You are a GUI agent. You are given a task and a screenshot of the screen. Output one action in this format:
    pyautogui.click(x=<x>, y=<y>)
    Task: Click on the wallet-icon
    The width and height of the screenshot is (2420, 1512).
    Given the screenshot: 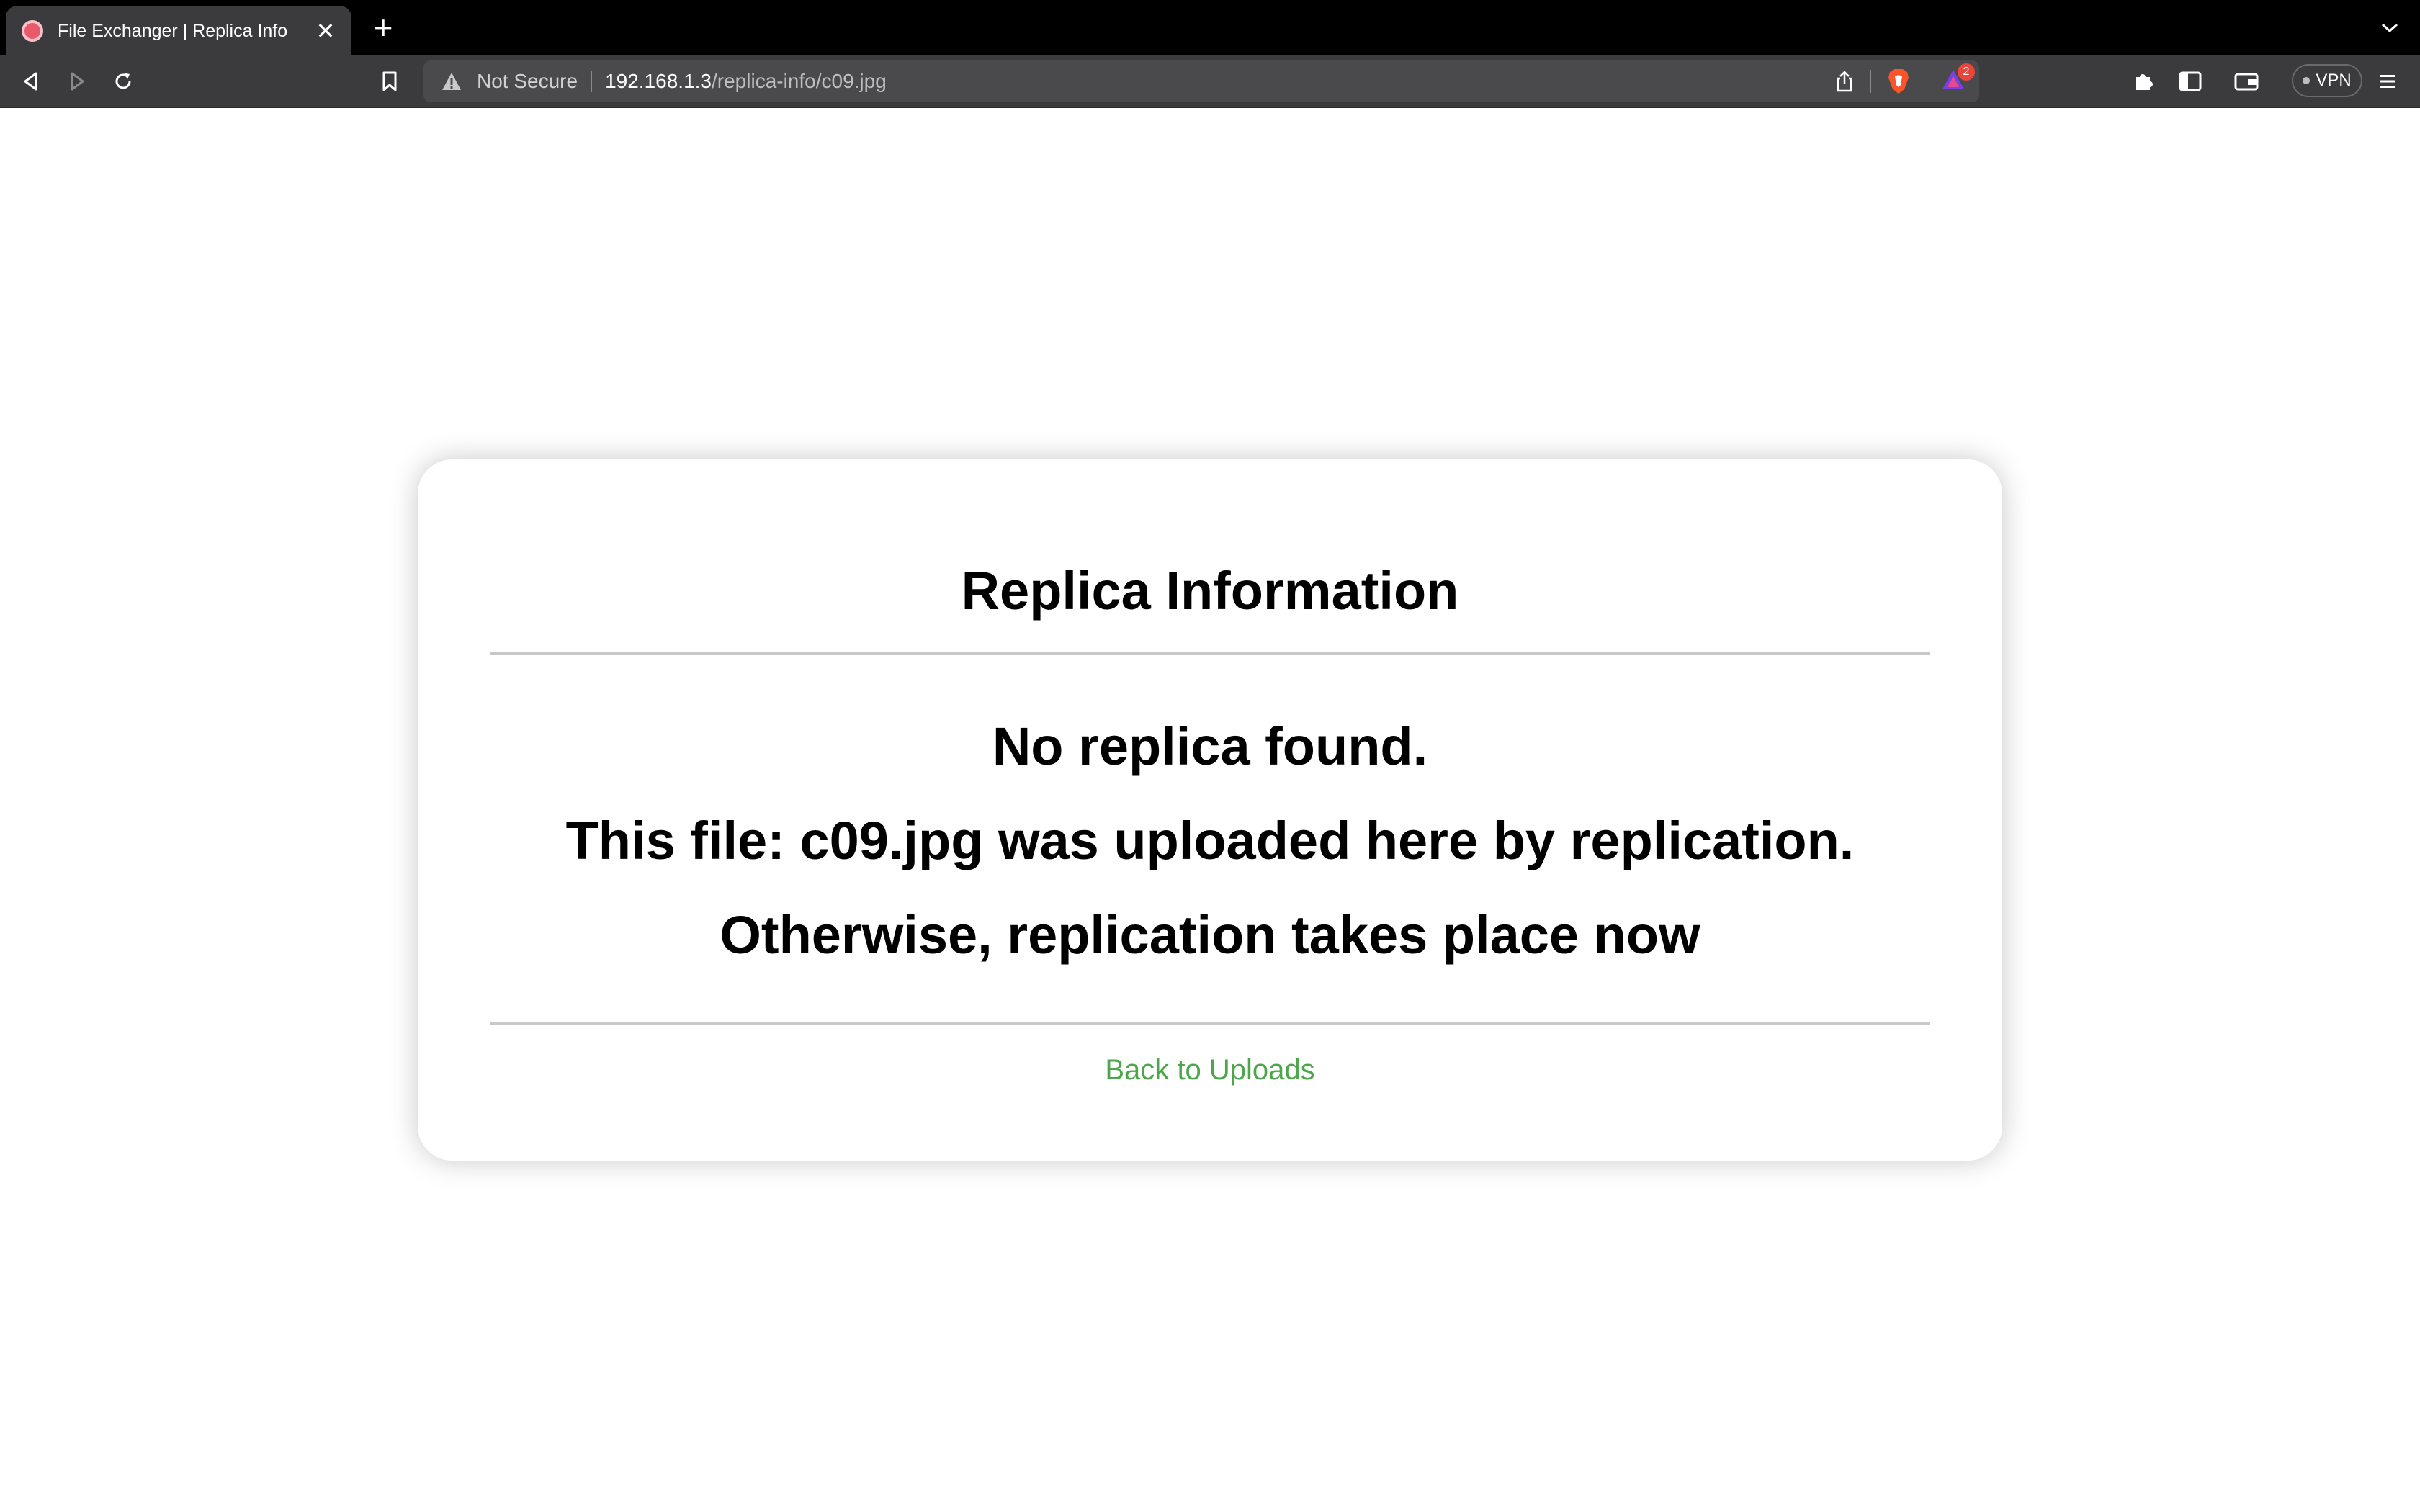 What is the action you would take?
    pyautogui.click(x=2246, y=82)
    